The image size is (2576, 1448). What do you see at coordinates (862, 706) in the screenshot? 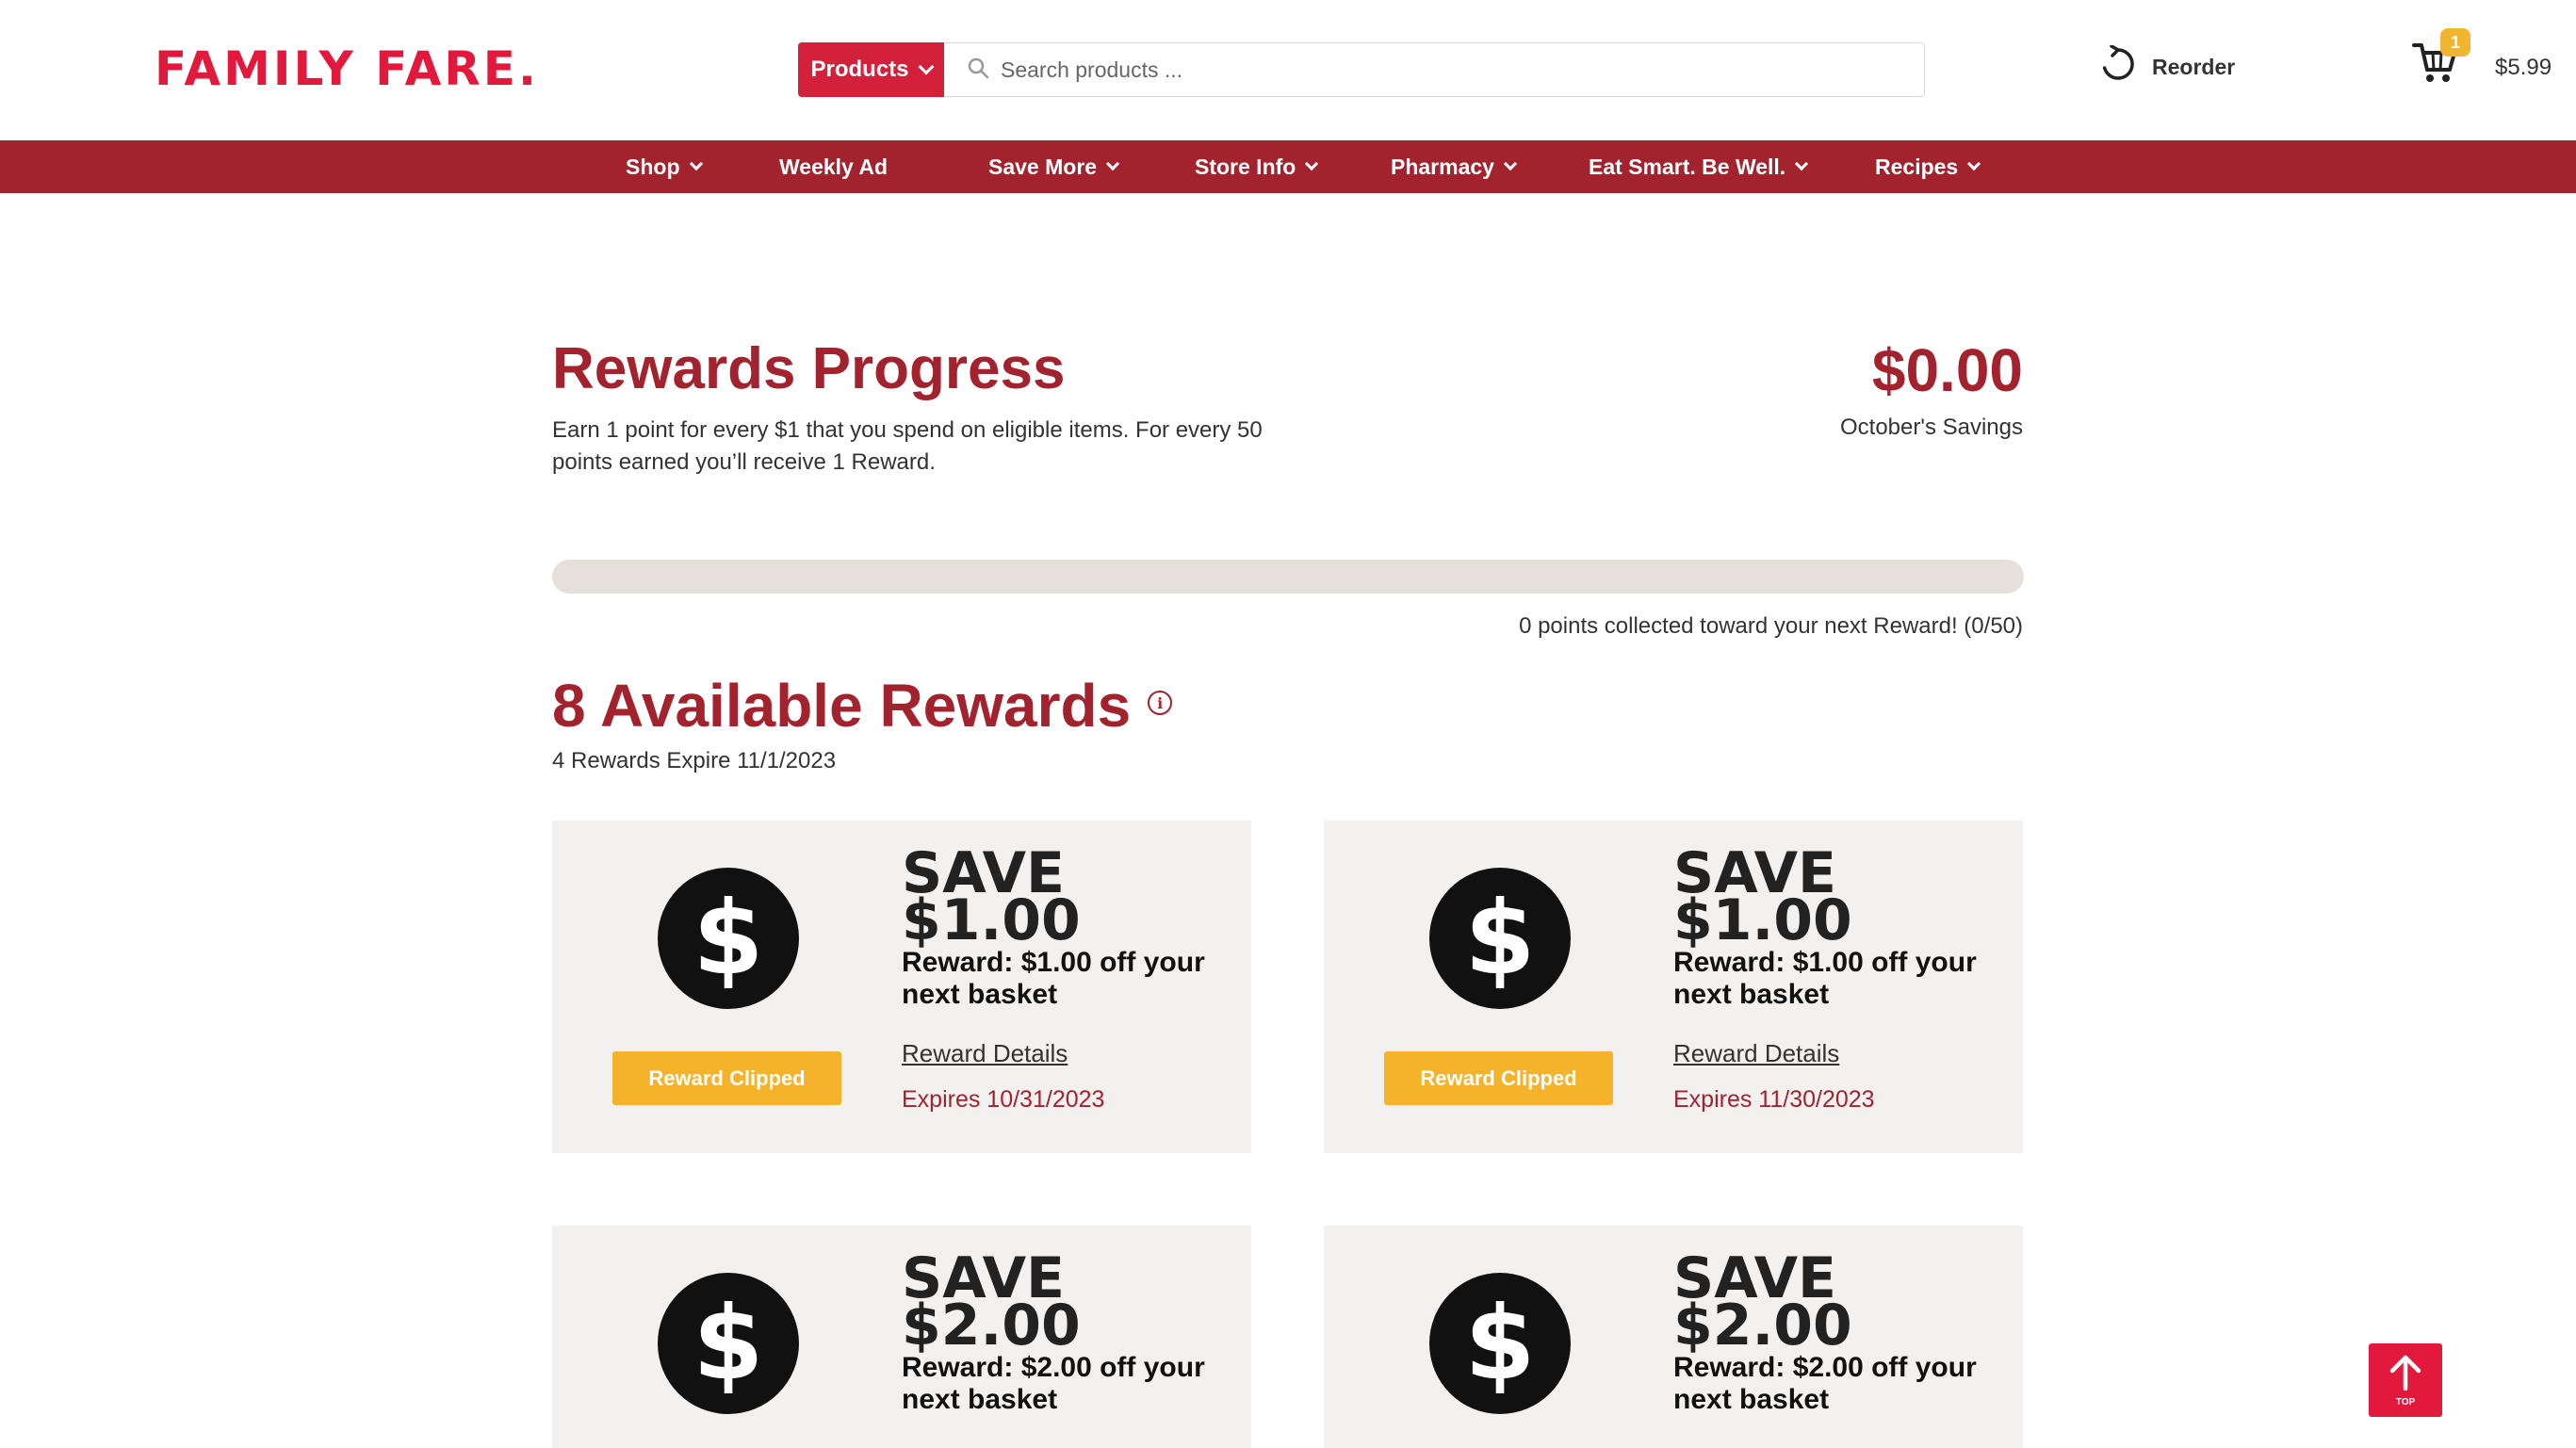
I see `available-rewards-heading: 8 Available Rewards i` at bounding box center [862, 706].